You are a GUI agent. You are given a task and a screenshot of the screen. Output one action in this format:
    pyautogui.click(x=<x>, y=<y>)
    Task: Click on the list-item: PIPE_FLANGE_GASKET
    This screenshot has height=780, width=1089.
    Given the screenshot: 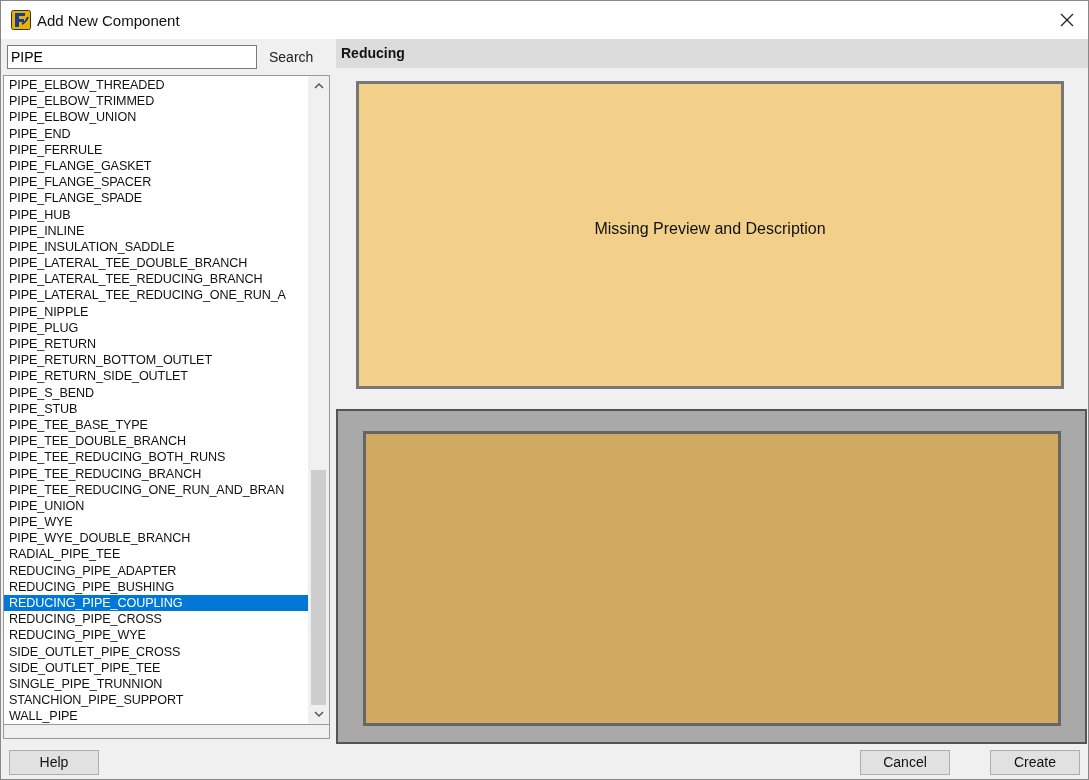 What is the action you would take?
    pyautogui.click(x=156, y=166)
    